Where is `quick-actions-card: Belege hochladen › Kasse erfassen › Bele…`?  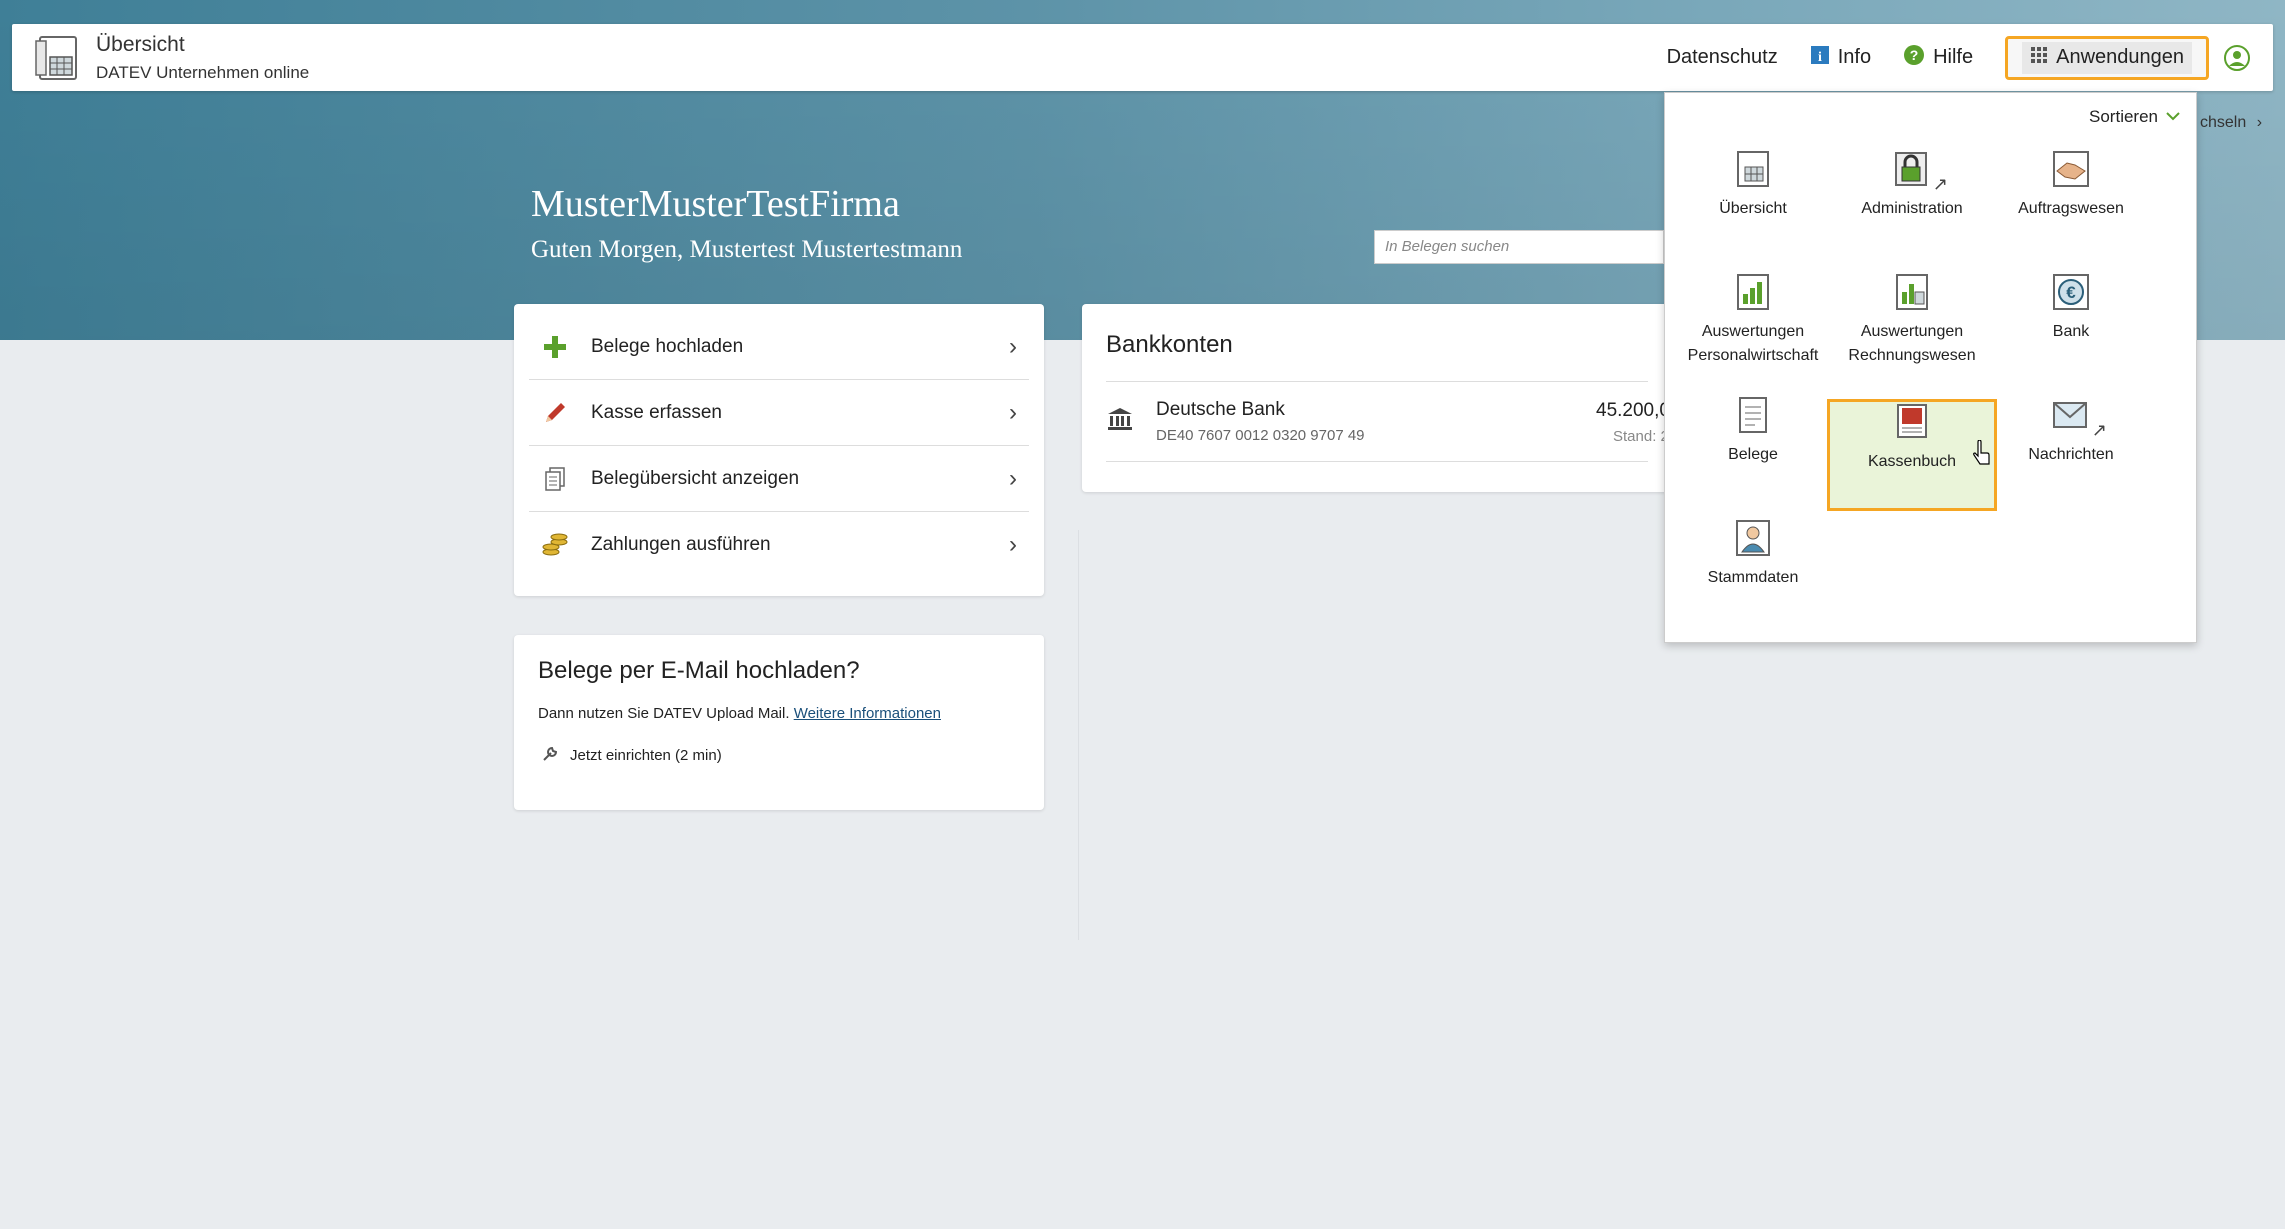
quick-actions-card: Belege hochladen › Kasse erfassen › Bele… is located at coordinates (779, 450).